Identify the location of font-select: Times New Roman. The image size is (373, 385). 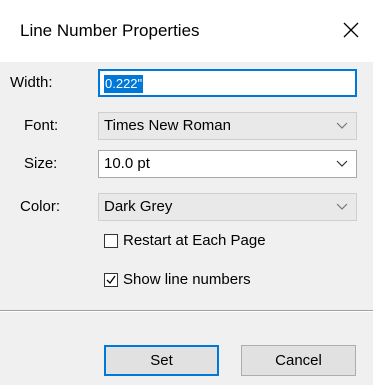
(227, 126).